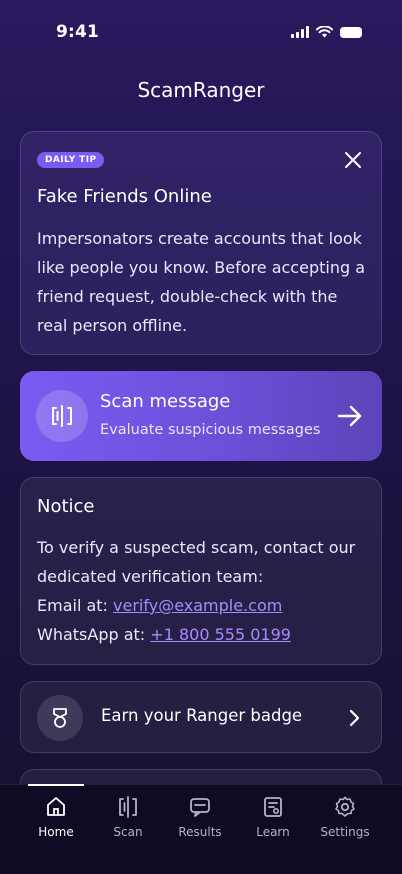  I want to click on daily-tip-title: Fake Friends Online, so click(124, 196).